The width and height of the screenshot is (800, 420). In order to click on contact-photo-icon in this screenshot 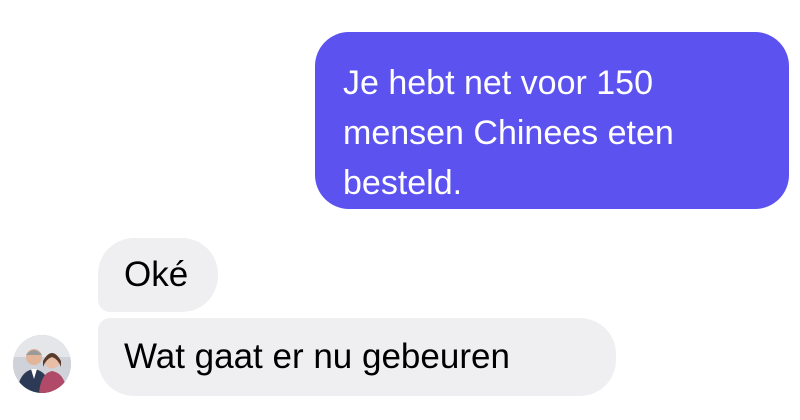, I will do `click(42, 364)`.